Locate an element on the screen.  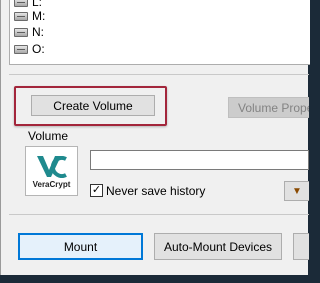
volume-tools-dropdown: ▼ is located at coordinates (296, 191).